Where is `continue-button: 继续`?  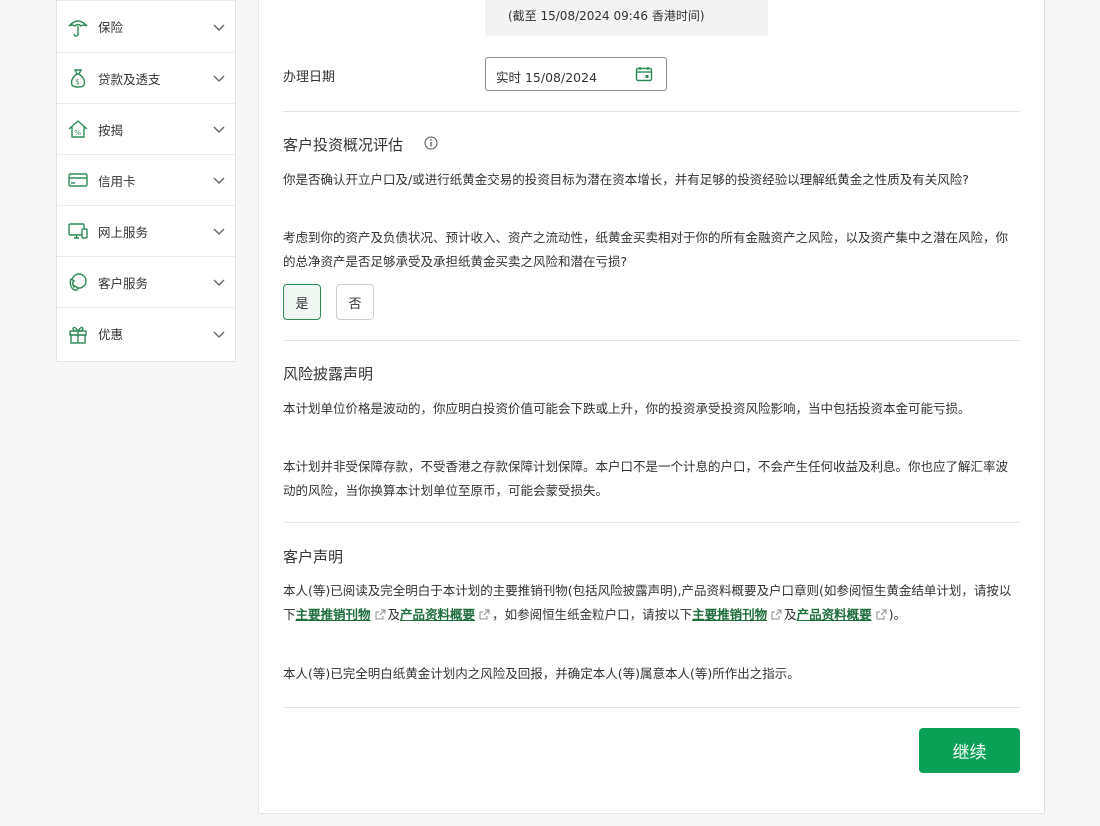 continue-button: 继续 is located at coordinates (969, 750).